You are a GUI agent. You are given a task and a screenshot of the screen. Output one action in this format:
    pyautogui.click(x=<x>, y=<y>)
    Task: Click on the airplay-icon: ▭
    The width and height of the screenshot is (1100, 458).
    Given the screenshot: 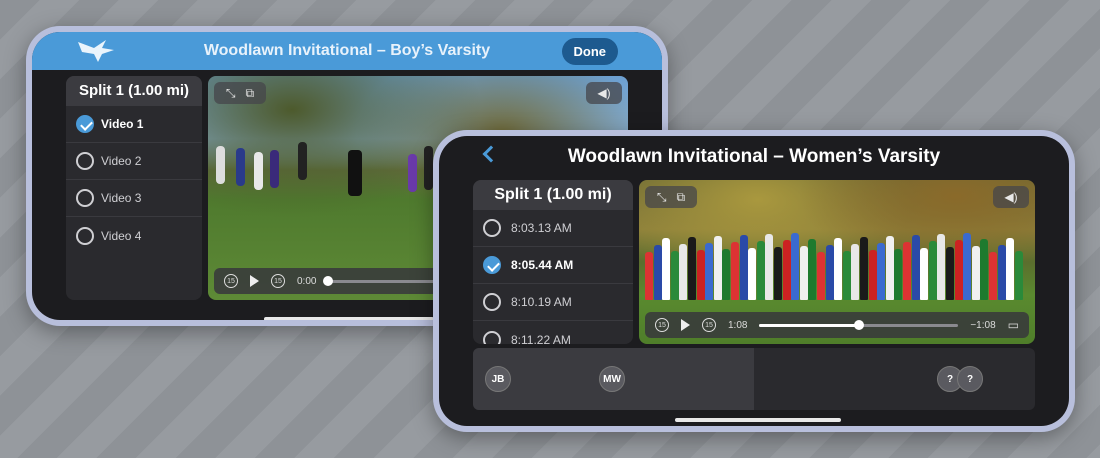 What is the action you would take?
    pyautogui.click(x=1013, y=325)
    